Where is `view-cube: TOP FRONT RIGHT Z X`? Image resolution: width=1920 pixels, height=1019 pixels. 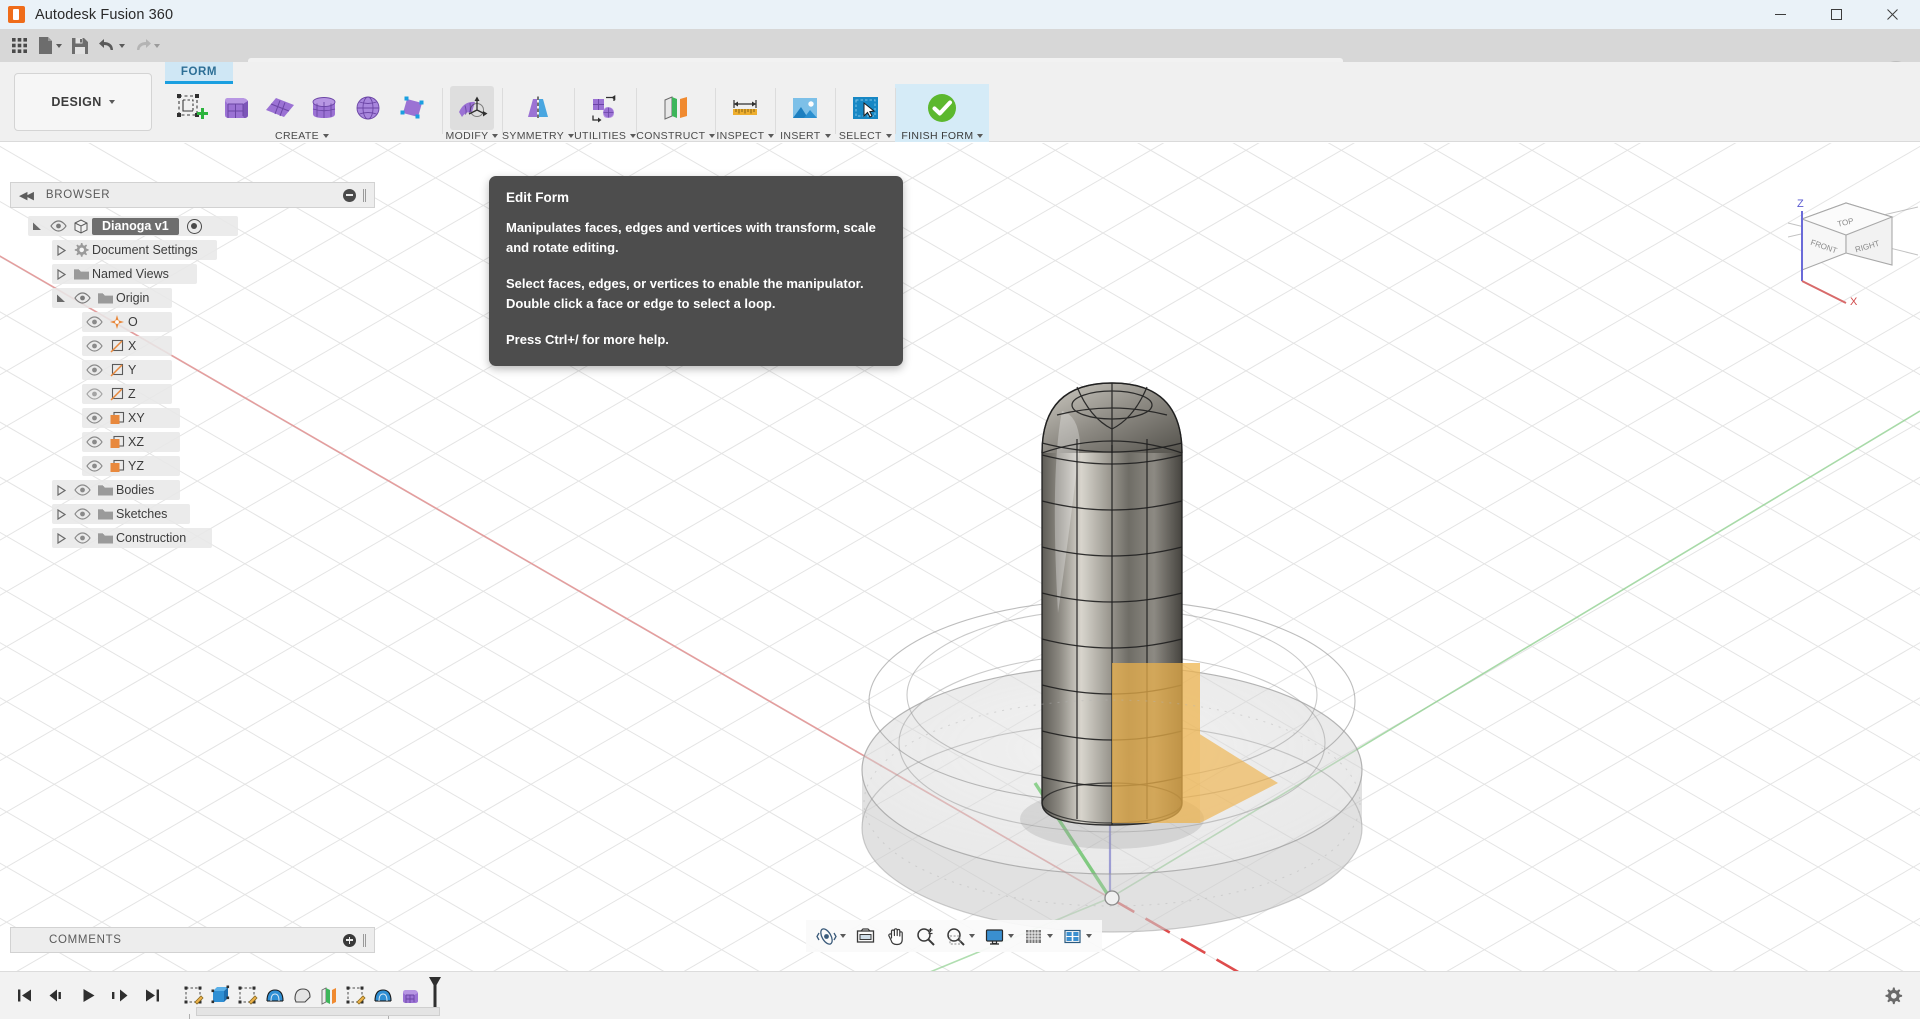
view-cube: TOP FRONT RIGHT Z X is located at coordinates (1853, 246).